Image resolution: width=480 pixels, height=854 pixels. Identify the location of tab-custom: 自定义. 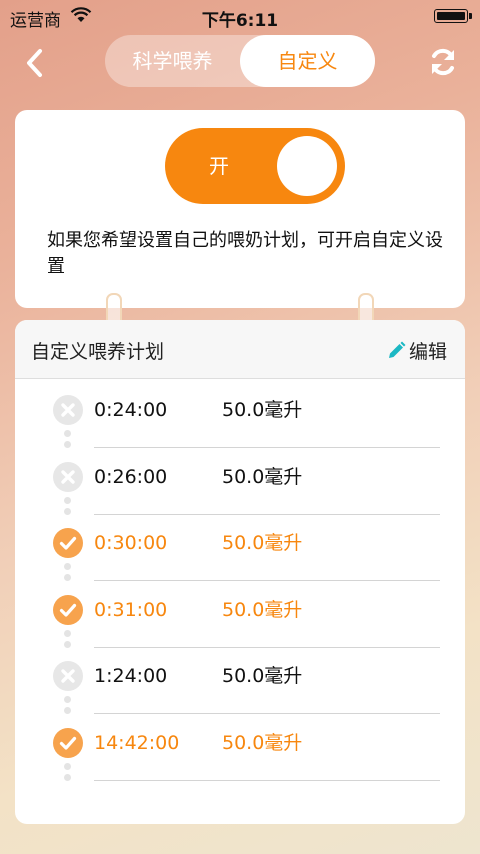
(307, 61).